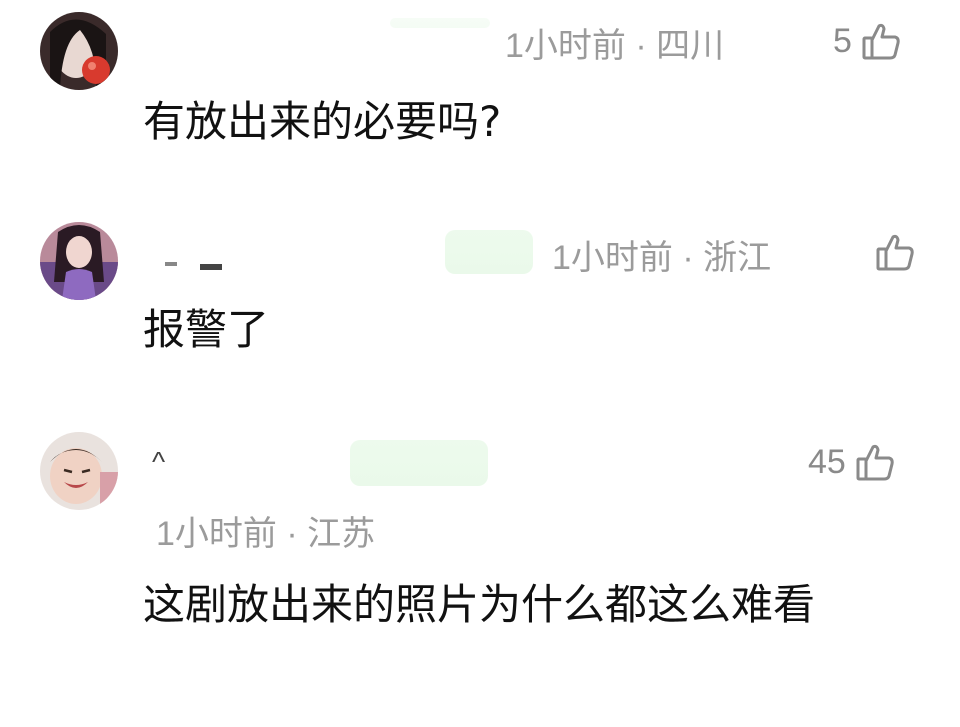 This screenshot has height=727, width=960. What do you see at coordinates (79, 471) in the screenshot?
I see `avatar` at bounding box center [79, 471].